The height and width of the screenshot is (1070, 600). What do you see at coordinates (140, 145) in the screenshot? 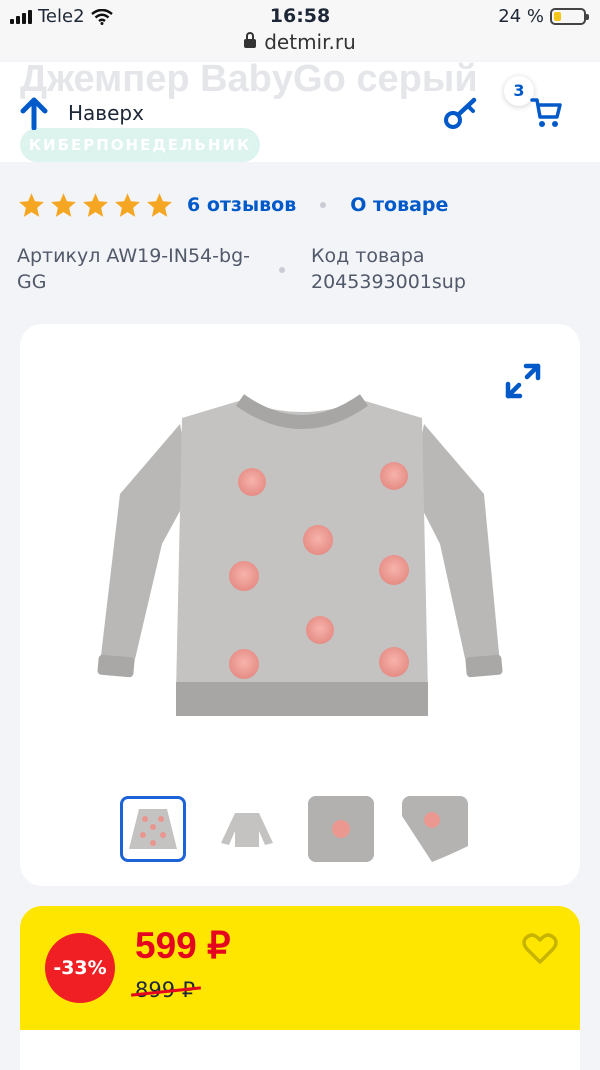
I see `promo-badge: КИБЕРПОНЕДЕЛЬНИК` at bounding box center [140, 145].